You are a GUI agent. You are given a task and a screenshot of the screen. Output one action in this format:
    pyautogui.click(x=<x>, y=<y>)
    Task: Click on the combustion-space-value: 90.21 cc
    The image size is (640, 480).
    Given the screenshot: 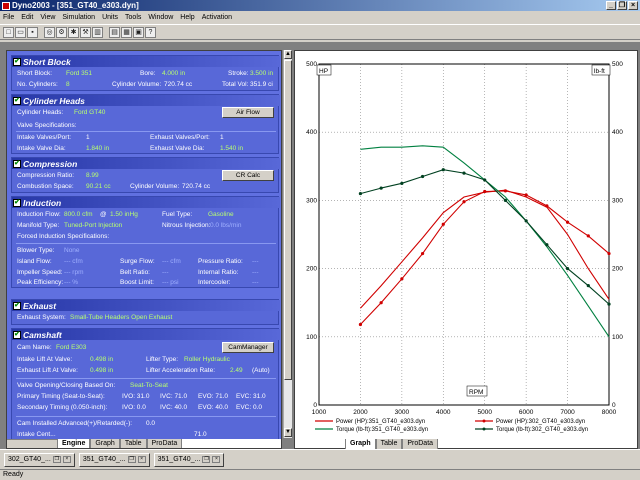 What is the action you would take?
    pyautogui.click(x=98, y=186)
    